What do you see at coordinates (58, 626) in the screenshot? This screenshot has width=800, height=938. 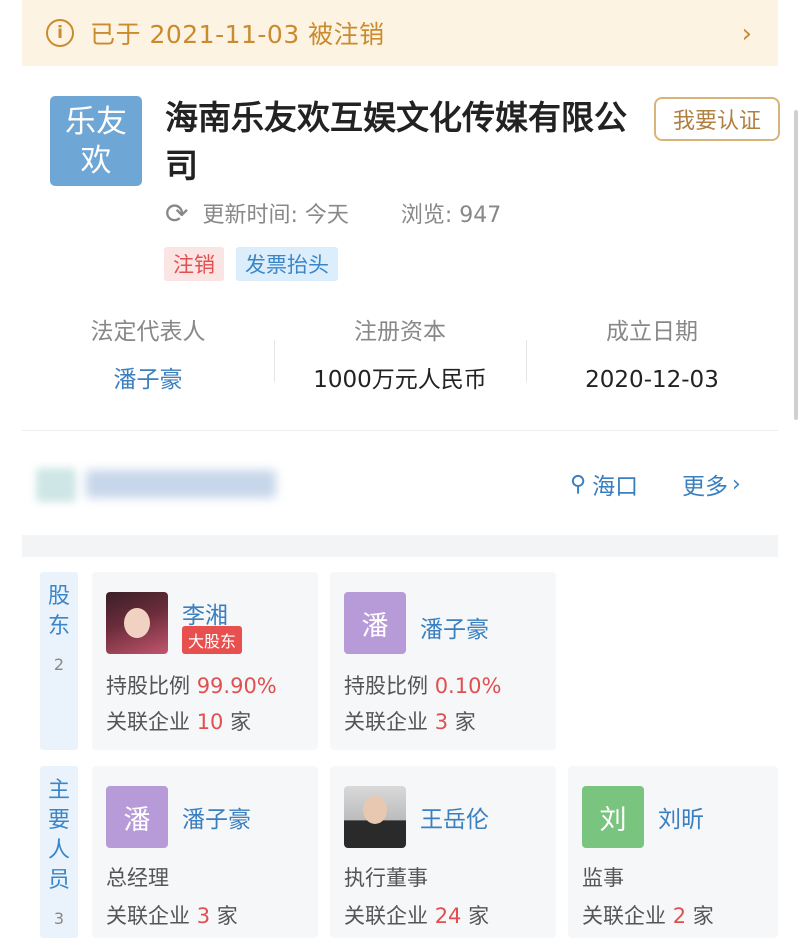 I see `side-label-char: 东` at bounding box center [58, 626].